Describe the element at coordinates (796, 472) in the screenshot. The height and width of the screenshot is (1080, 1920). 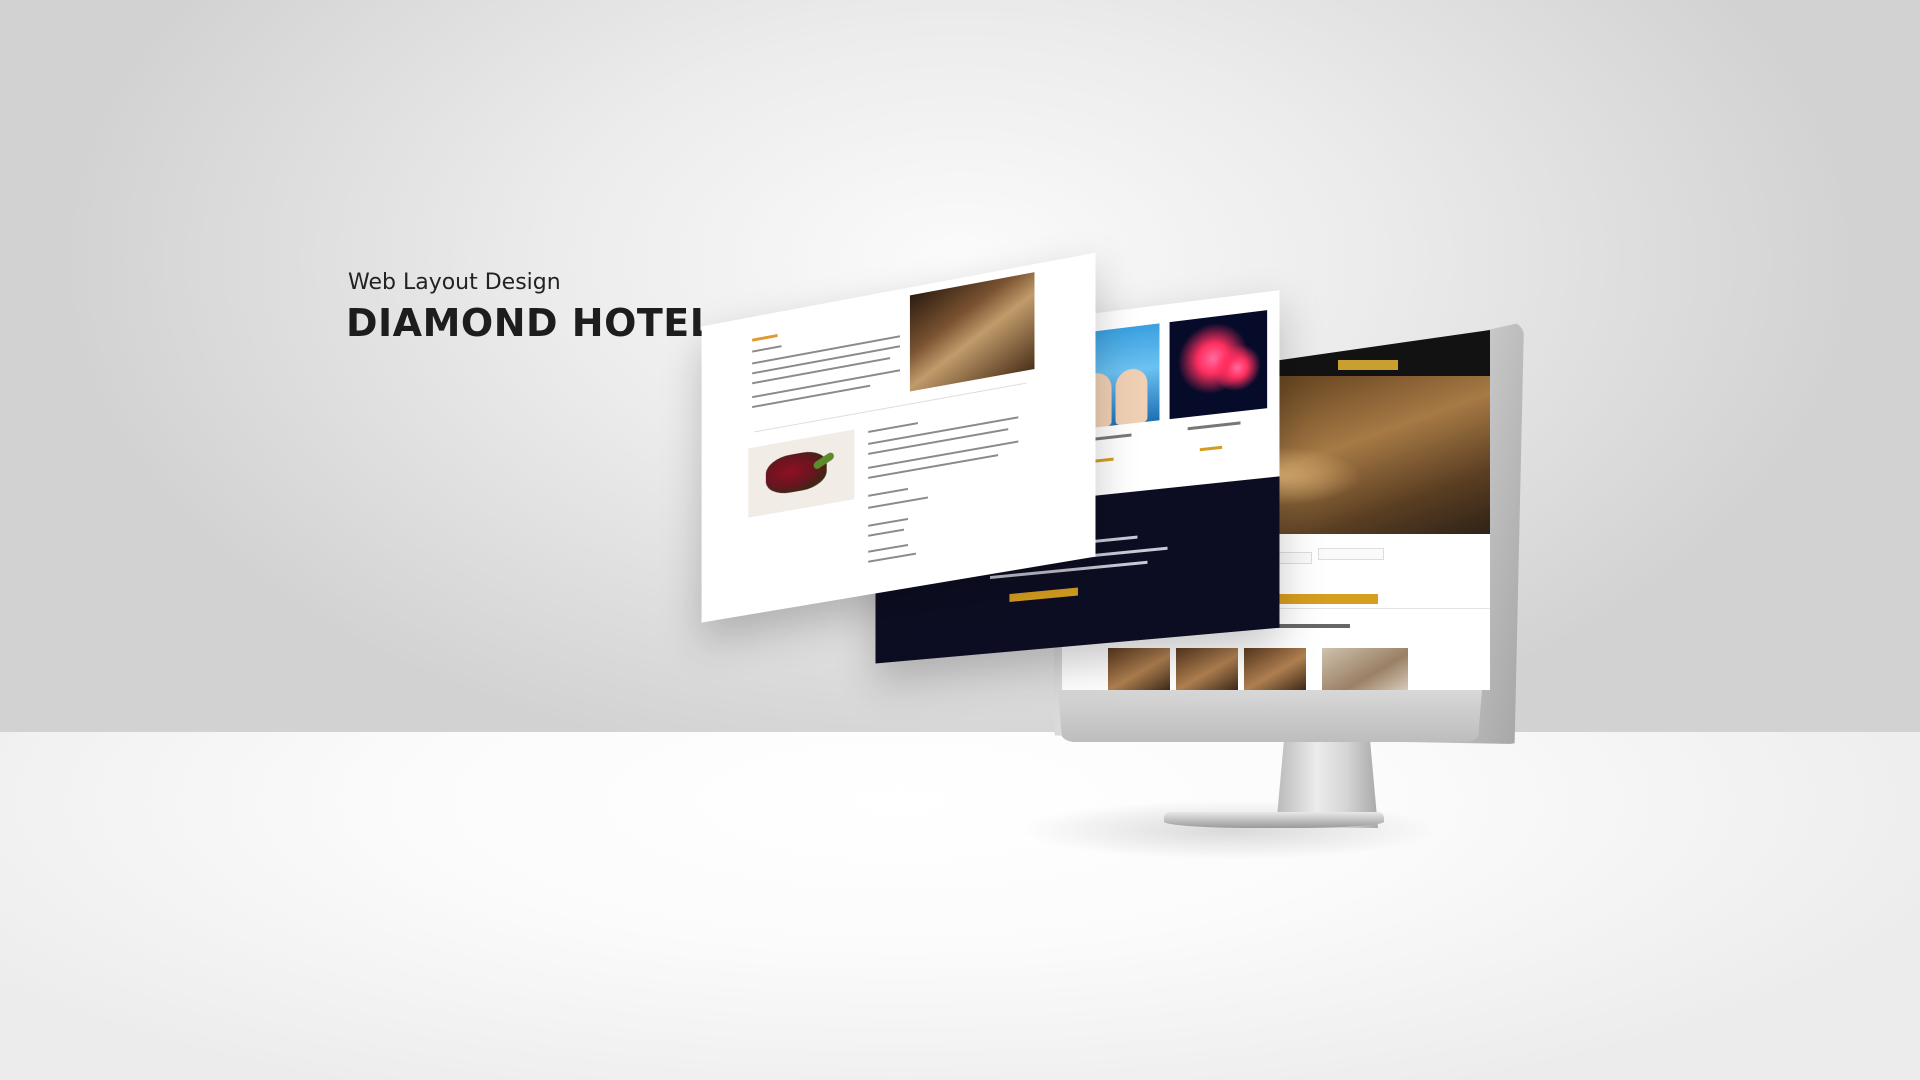
I see `steak` at that location.